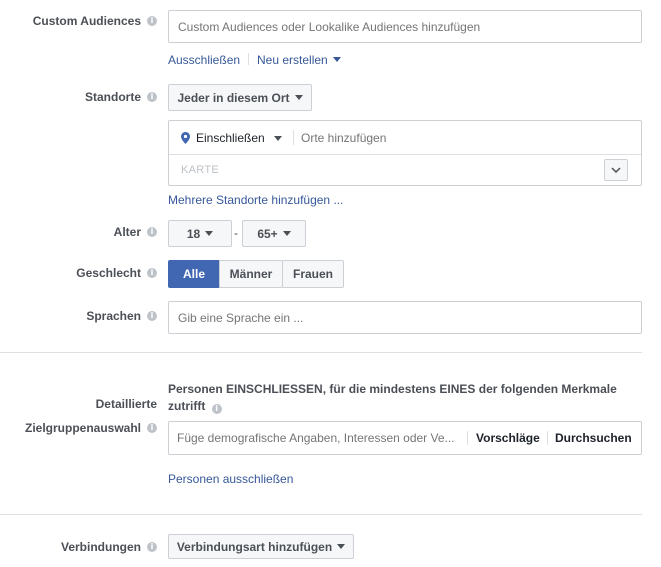 The width and height of the screenshot is (661, 567). Describe the element at coordinates (293, 137) in the screenshot. I see `location-divider` at that location.